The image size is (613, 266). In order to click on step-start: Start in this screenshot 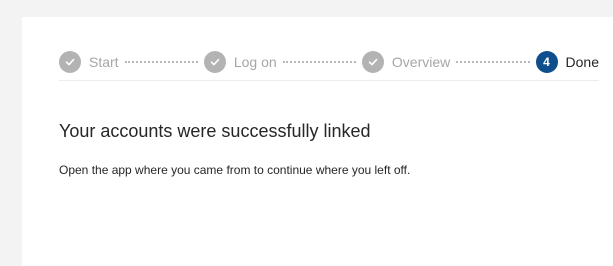, I will do `click(89, 62)`.